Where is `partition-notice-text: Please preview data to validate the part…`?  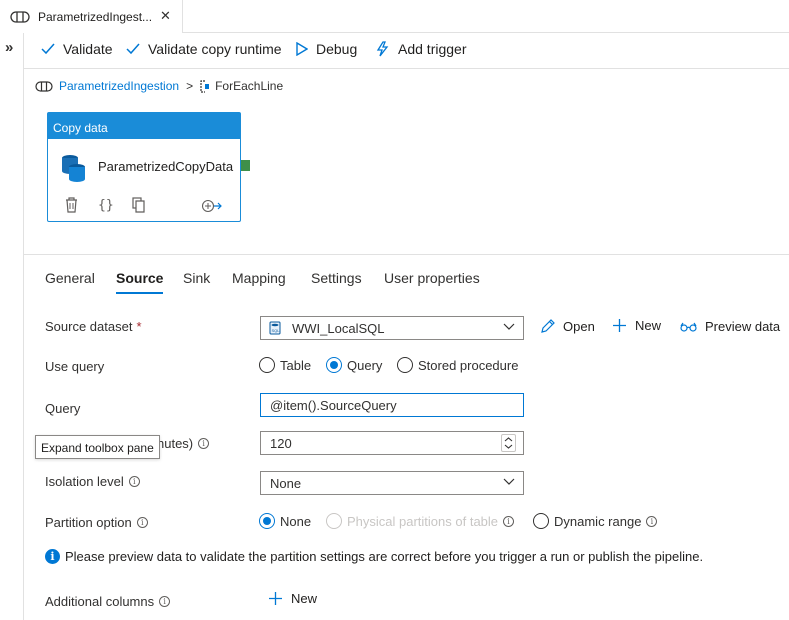
partition-notice-text: Please preview data to validate the part… is located at coordinates (384, 556).